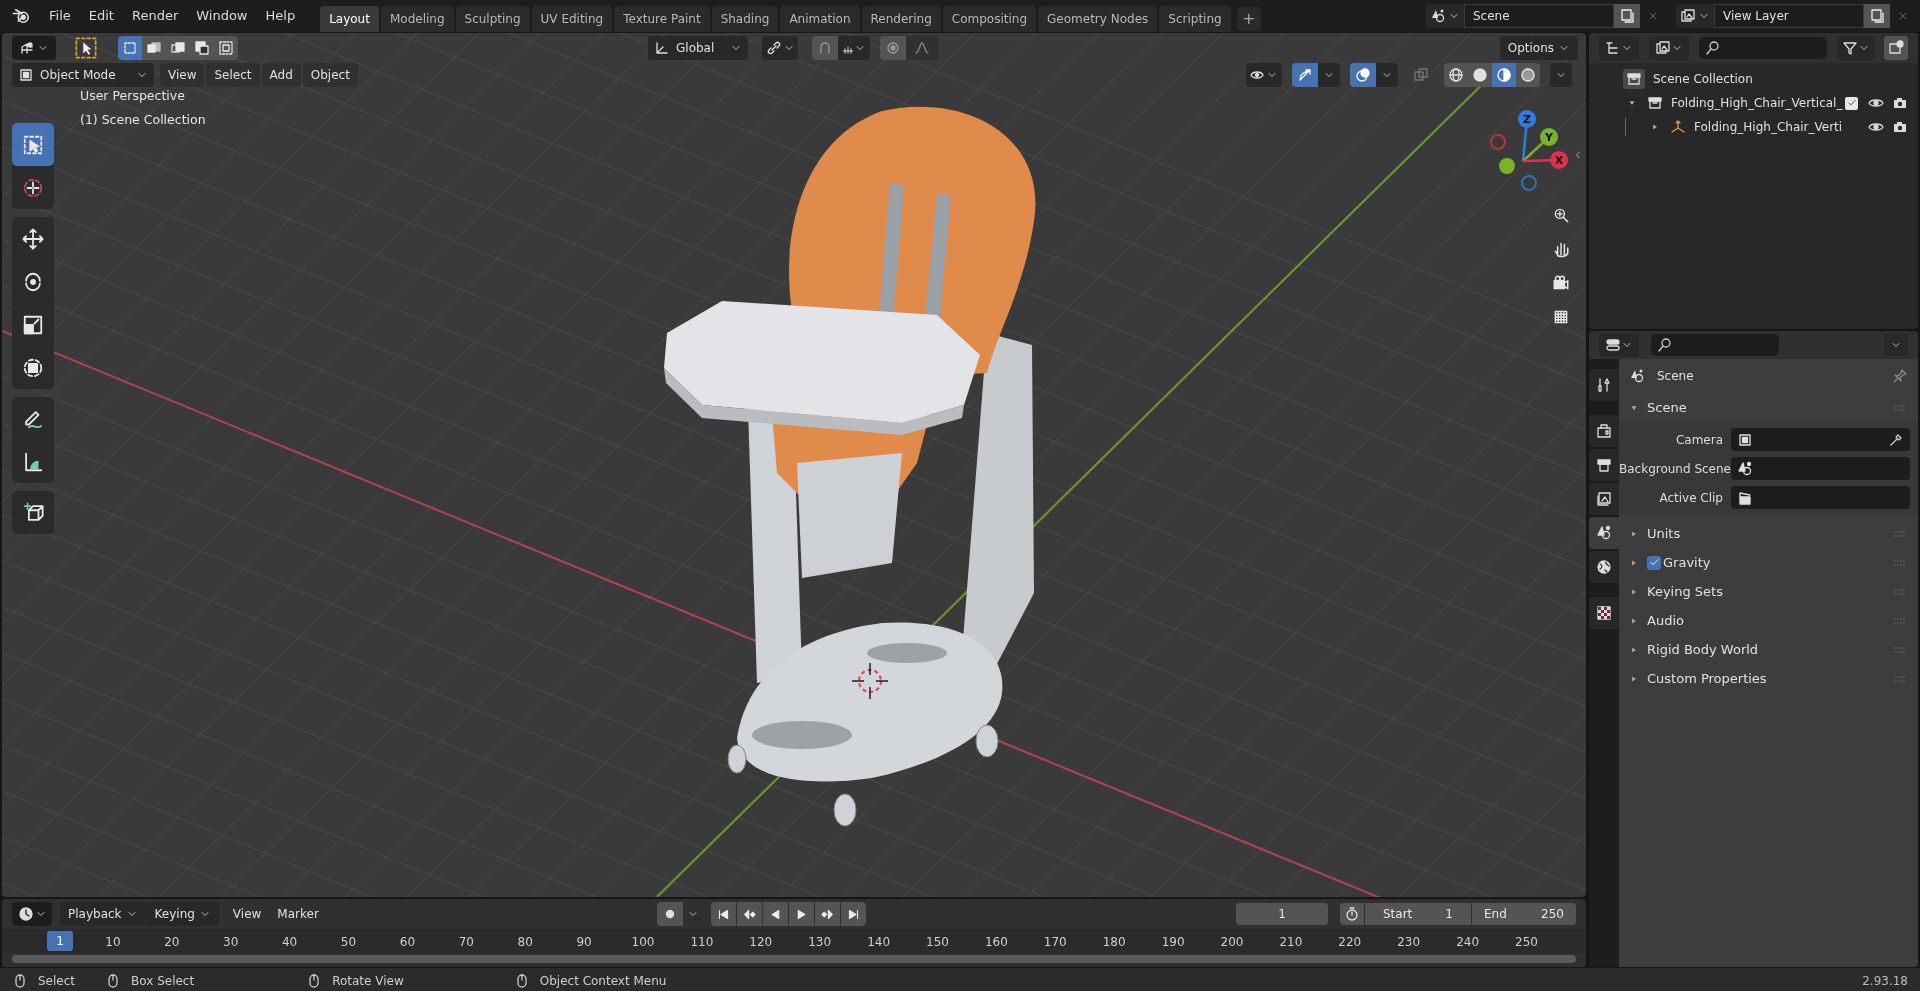 Image resolution: width=1920 pixels, height=991 pixels. Describe the element at coordinates (1524, 914) in the screenshot. I see `end-frame-field: End 250` at that location.